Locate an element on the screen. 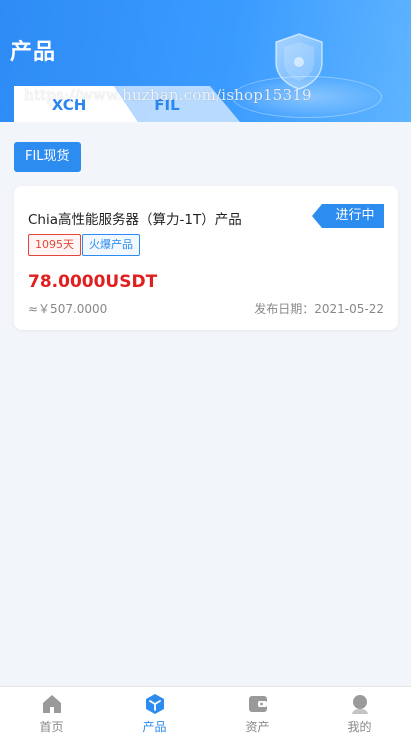 This screenshot has height=734, width=411. tabbar-item-home: 首页 is located at coordinates (51, 710).